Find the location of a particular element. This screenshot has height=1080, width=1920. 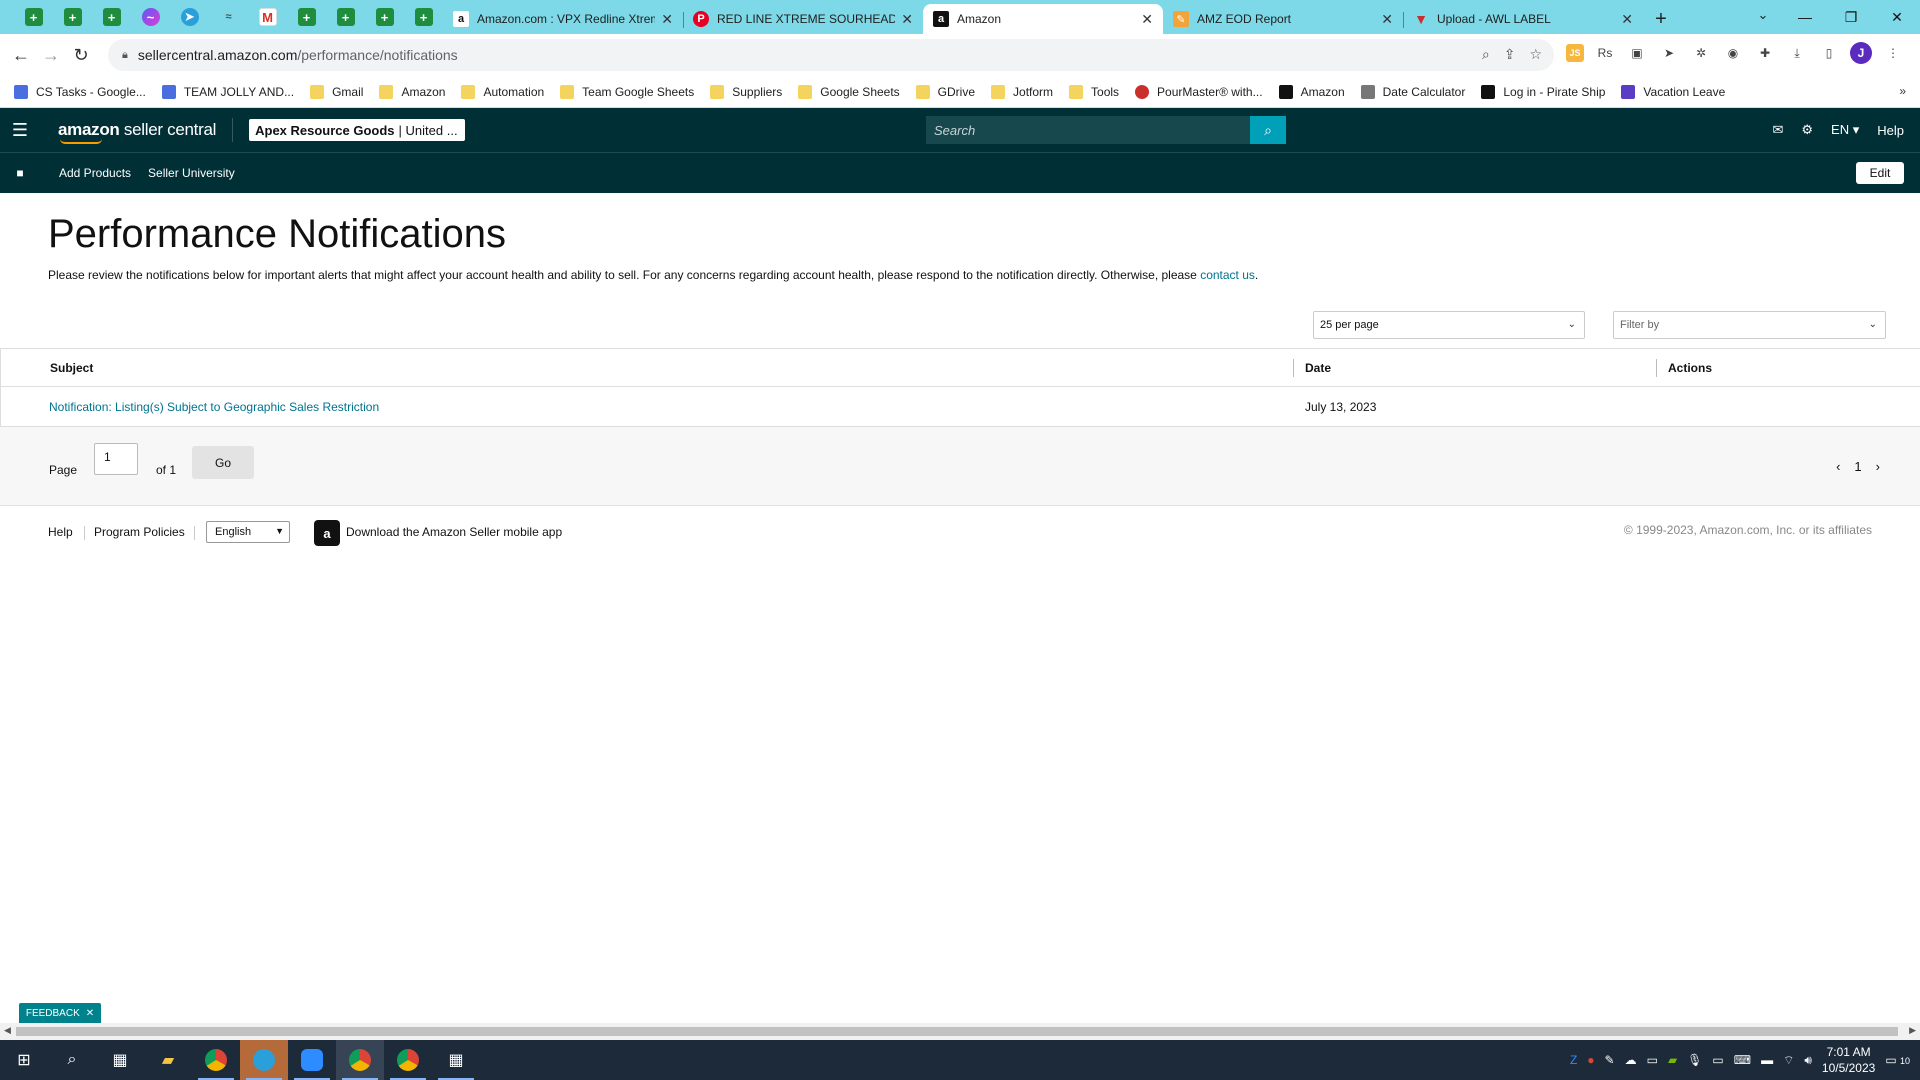

hamburger-menu-icon: ☰ is located at coordinates (20, 130).